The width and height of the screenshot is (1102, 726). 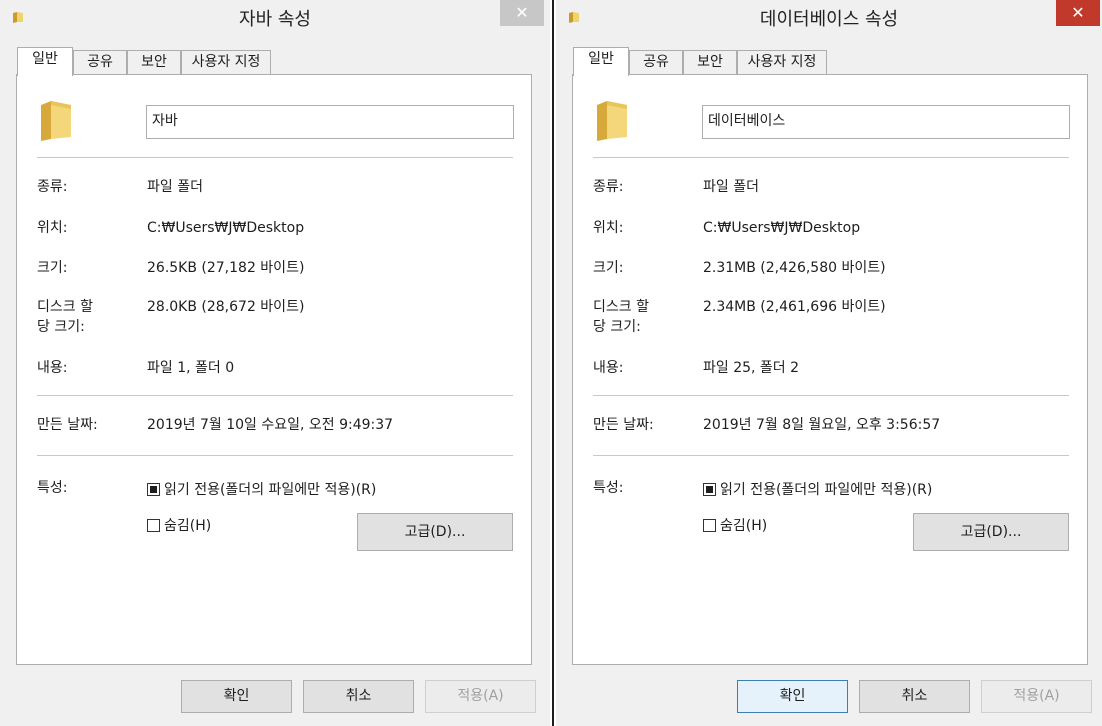 What do you see at coordinates (886, 122) in the screenshot?
I see `folder-name-field: 데이터베이스` at bounding box center [886, 122].